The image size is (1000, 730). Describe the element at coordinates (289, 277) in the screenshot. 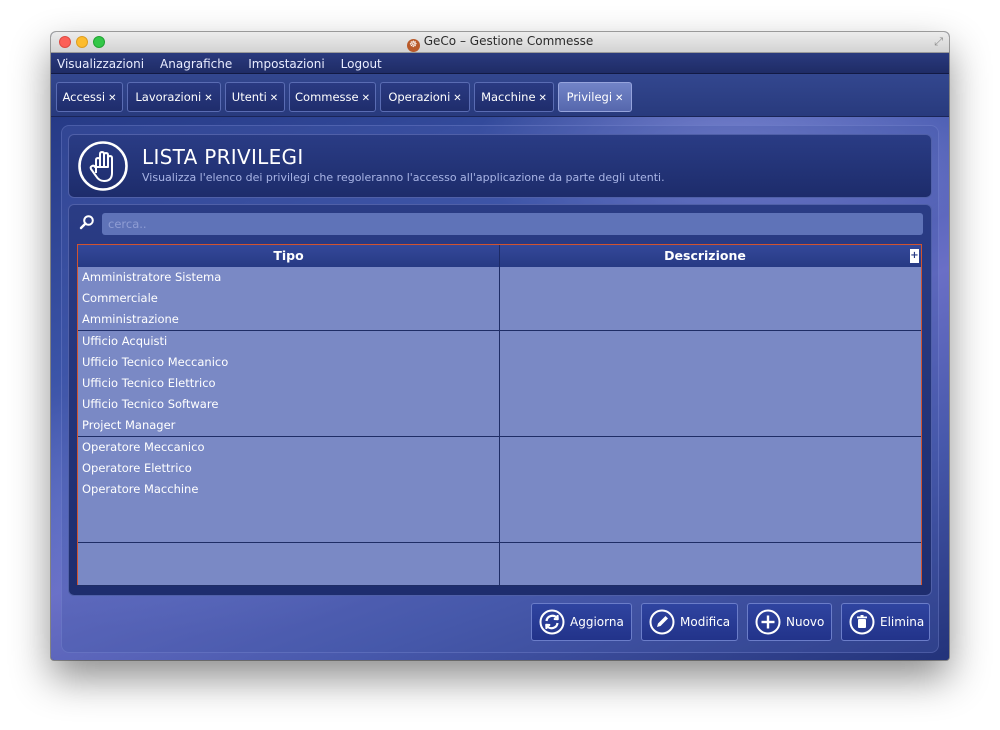

I see `cell-tipo: Amministratore Sistema` at that location.